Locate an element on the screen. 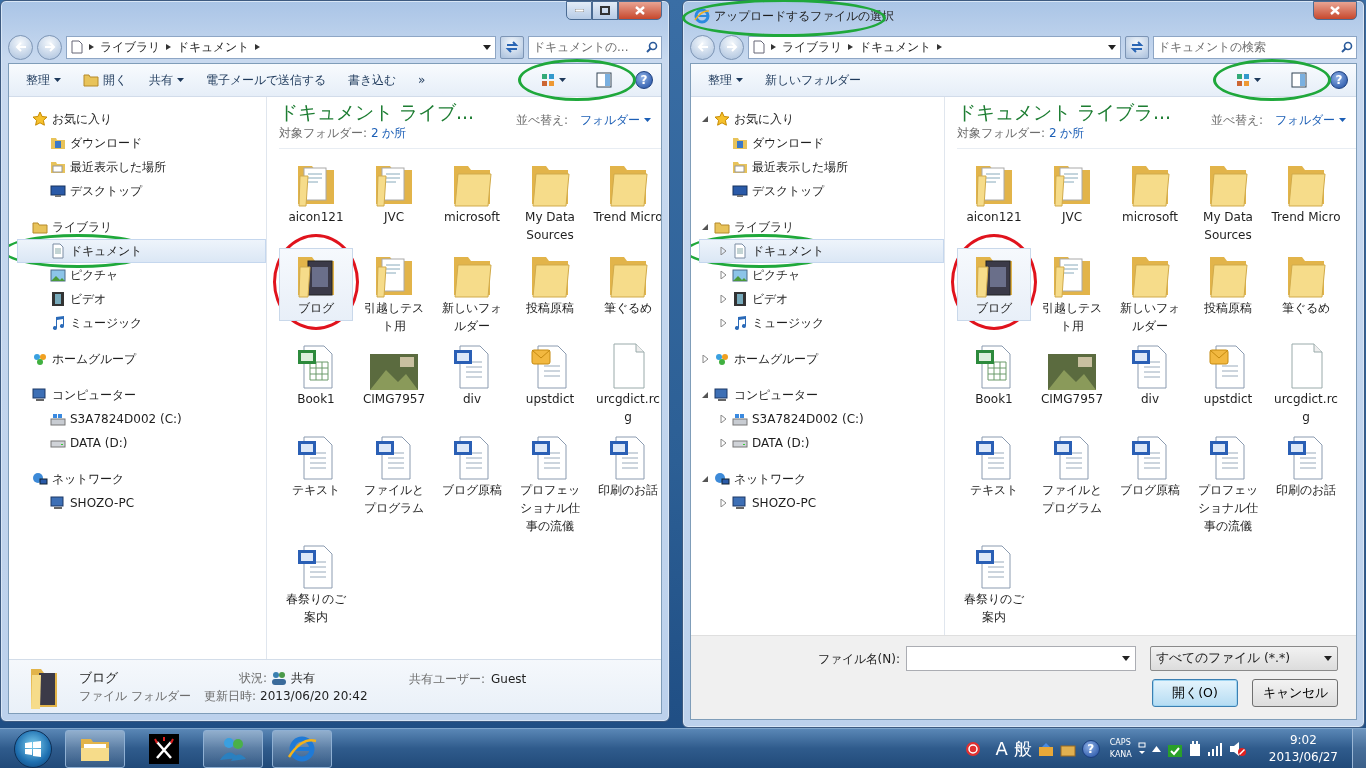 This screenshot has width=1366, height=768. show-desktop-button is located at coordinates (1359, 748).